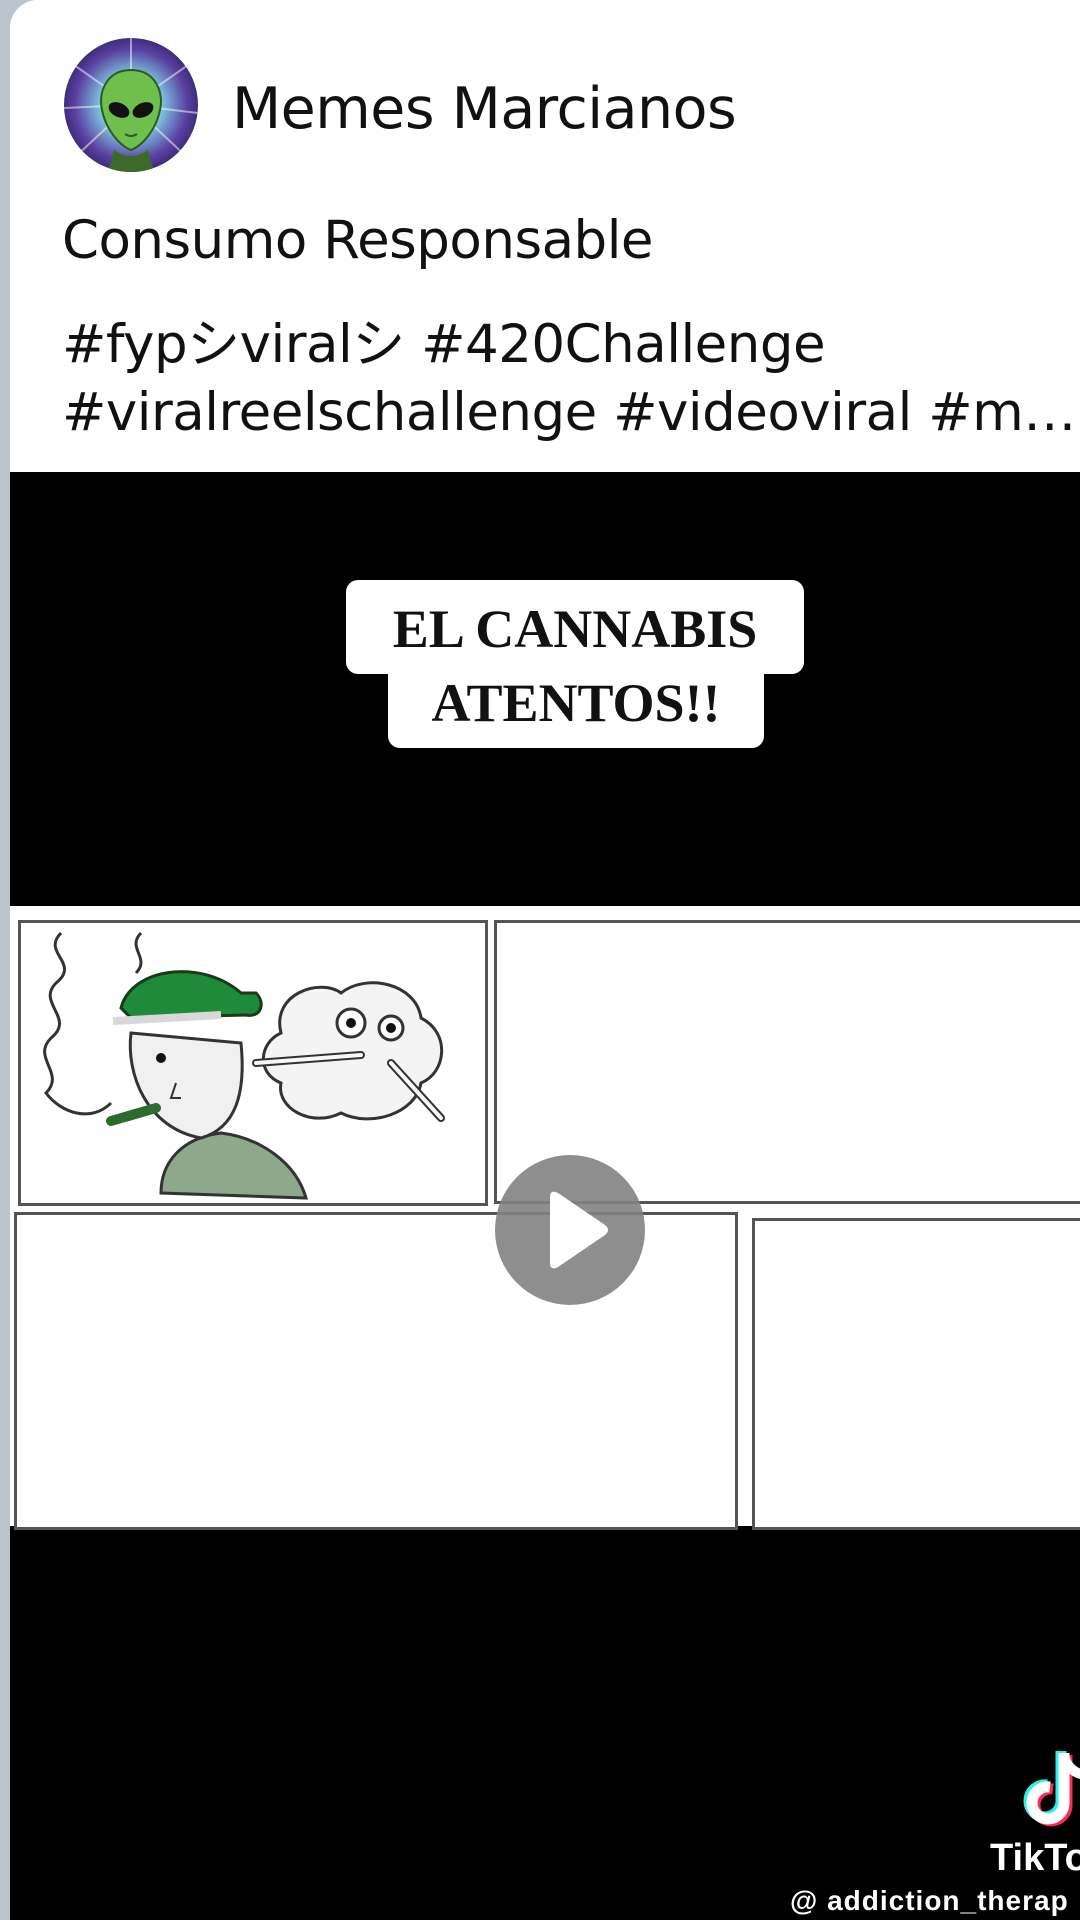  Describe the element at coordinates (579, 1230) in the screenshot. I see `play-icon` at that location.